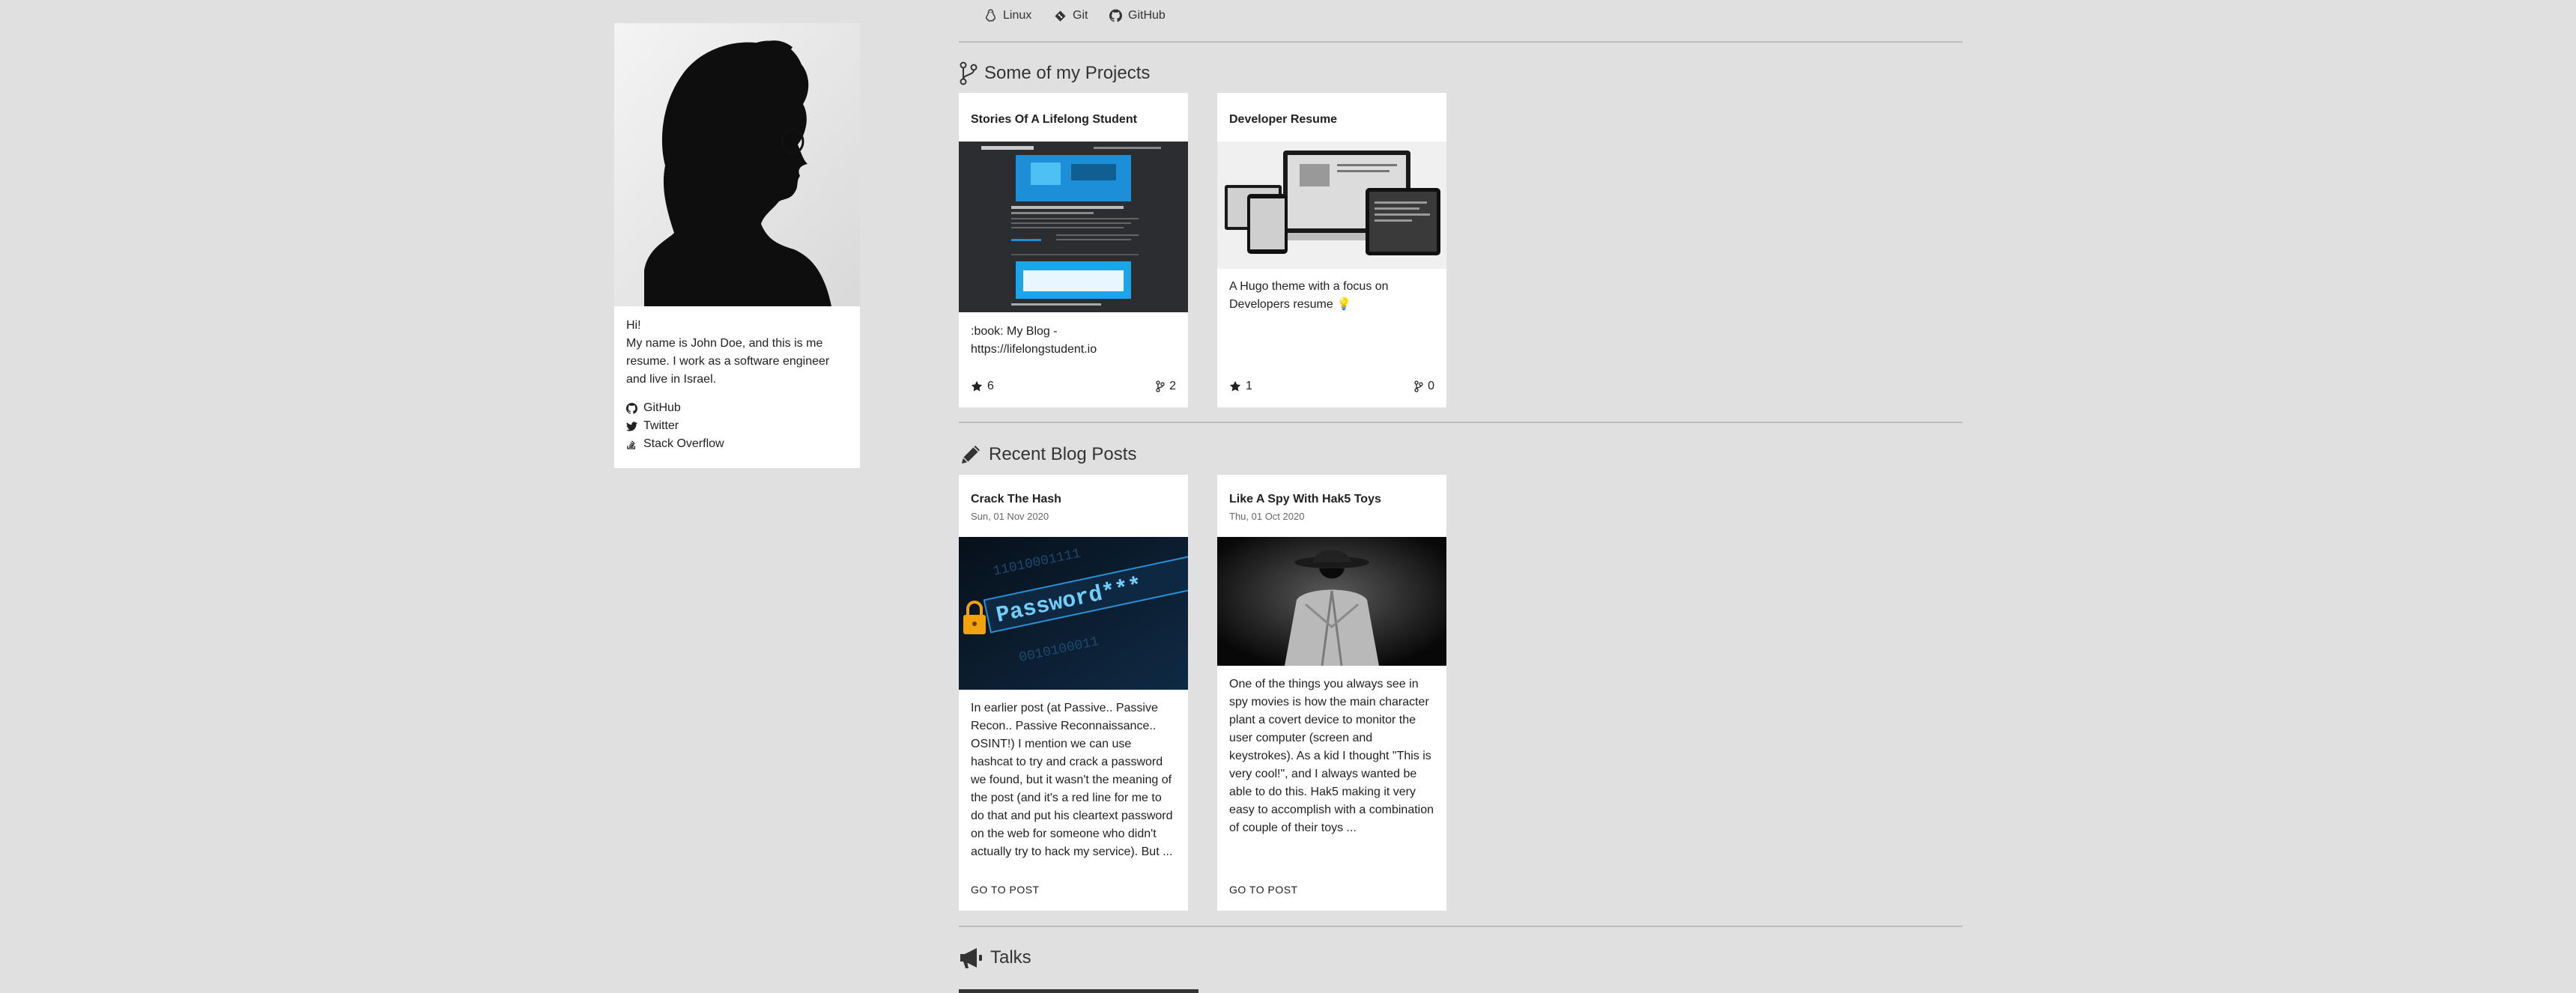  What do you see at coordinates (1431, 386) in the screenshot?
I see `fork-count: 0` at bounding box center [1431, 386].